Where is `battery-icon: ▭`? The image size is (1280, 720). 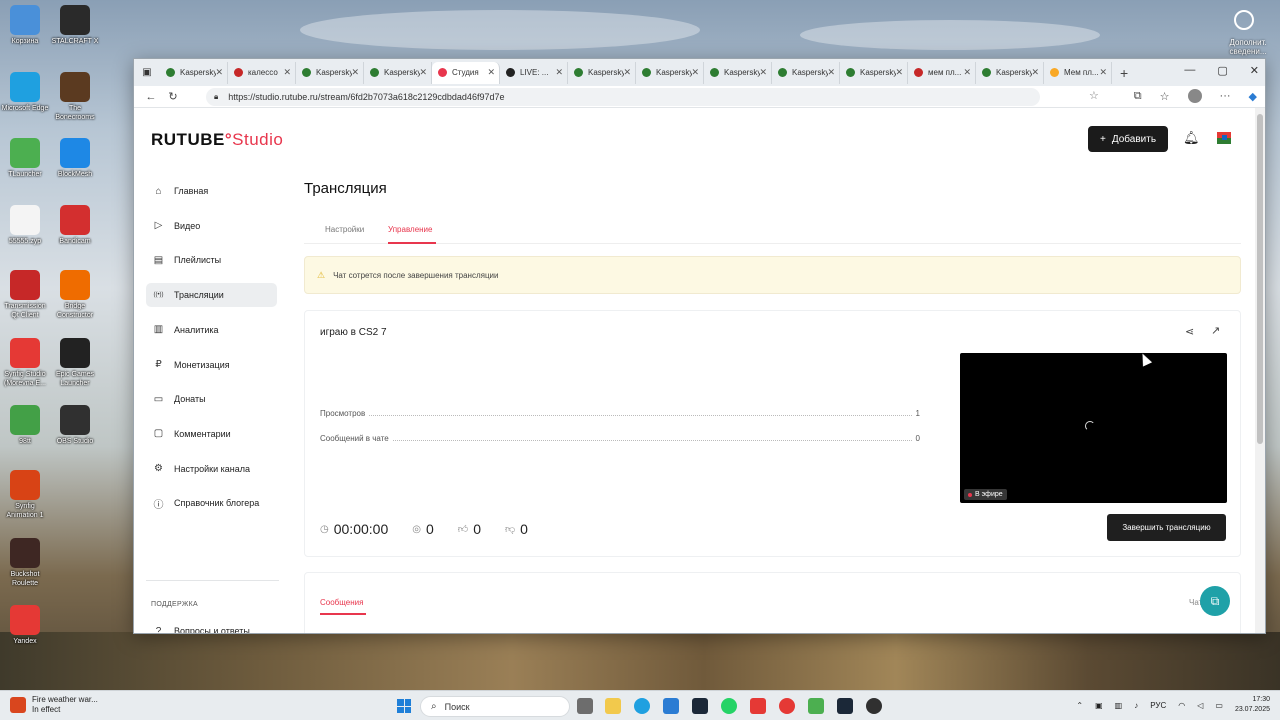
battery-icon: ▭ is located at coordinates (1219, 705).